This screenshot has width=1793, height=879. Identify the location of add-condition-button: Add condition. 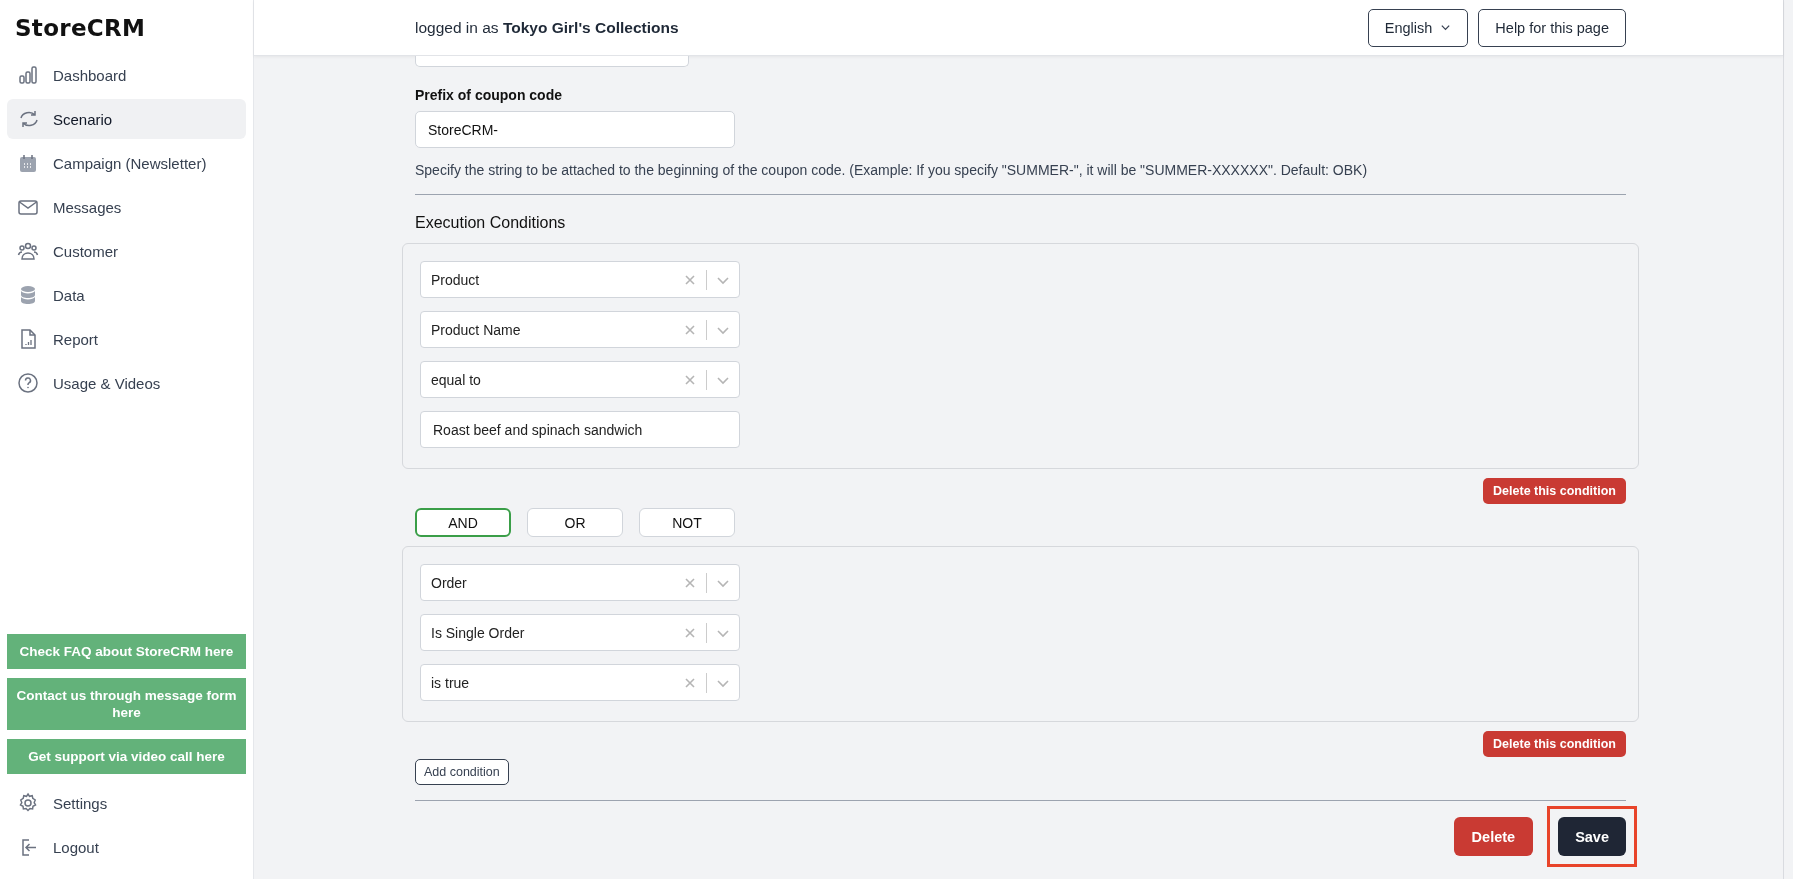
(462, 772).